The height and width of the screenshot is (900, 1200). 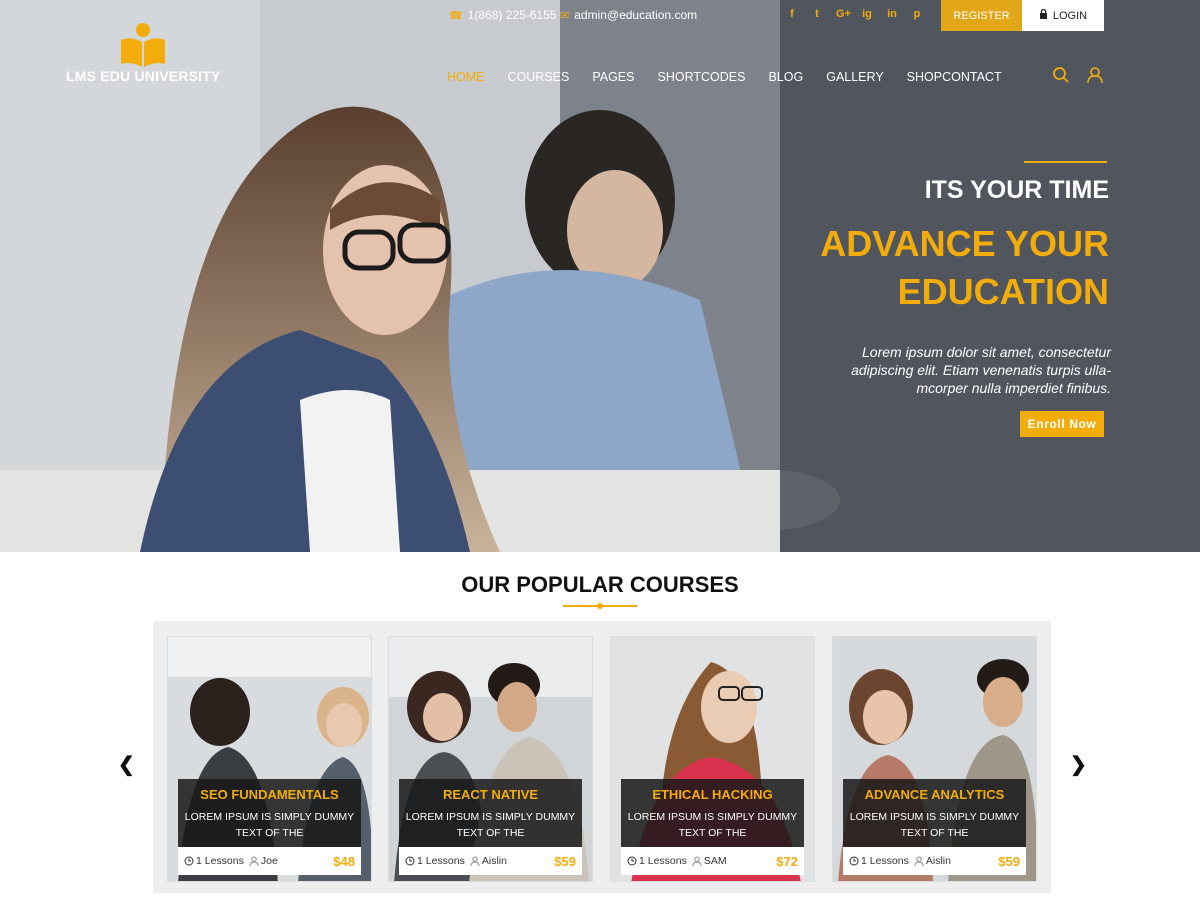 What do you see at coordinates (600, 606) in the screenshot?
I see `title-underline-dot` at bounding box center [600, 606].